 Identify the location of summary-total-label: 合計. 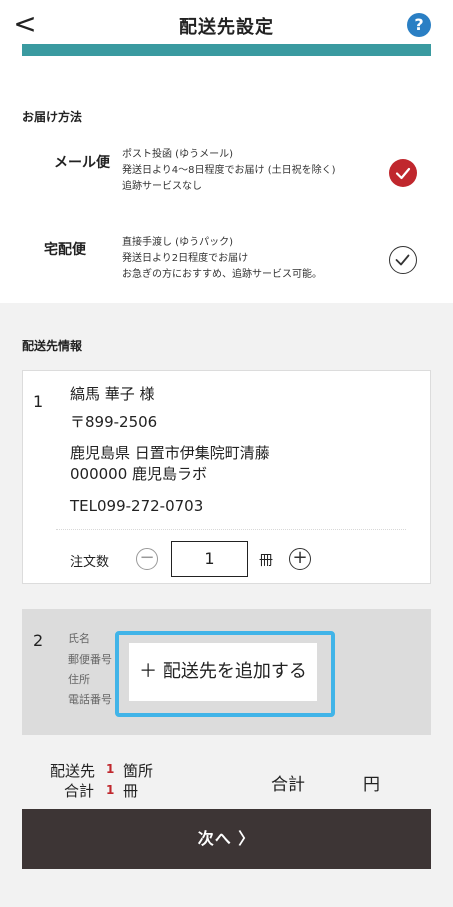
(79, 791).